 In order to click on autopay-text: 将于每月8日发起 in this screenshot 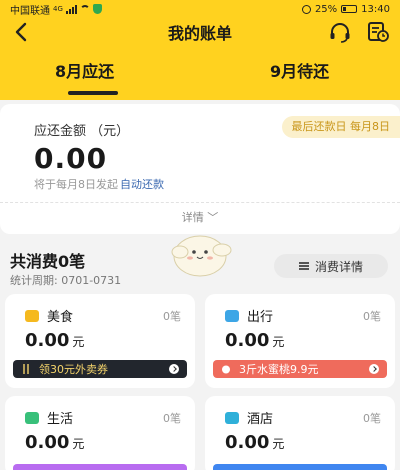, I will do `click(76, 184)`.